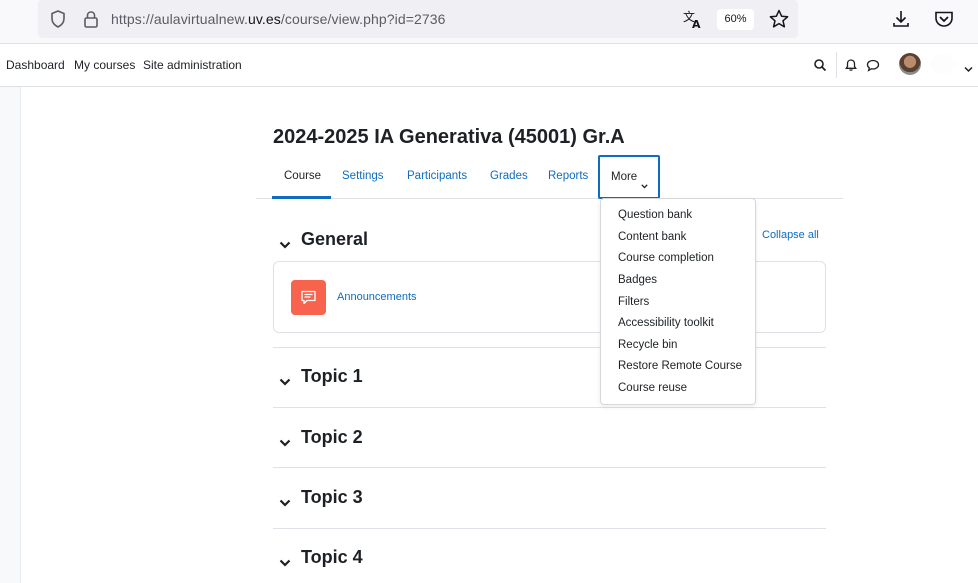  What do you see at coordinates (637, 280) in the screenshot?
I see `menu-item-badges: Badges` at bounding box center [637, 280].